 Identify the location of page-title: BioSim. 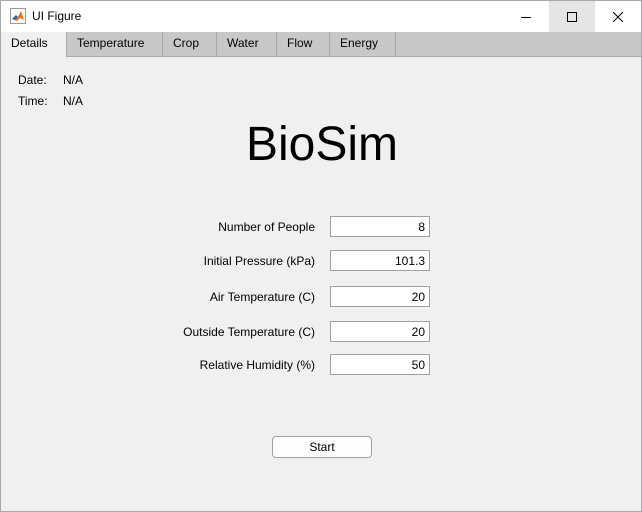
(322, 144).